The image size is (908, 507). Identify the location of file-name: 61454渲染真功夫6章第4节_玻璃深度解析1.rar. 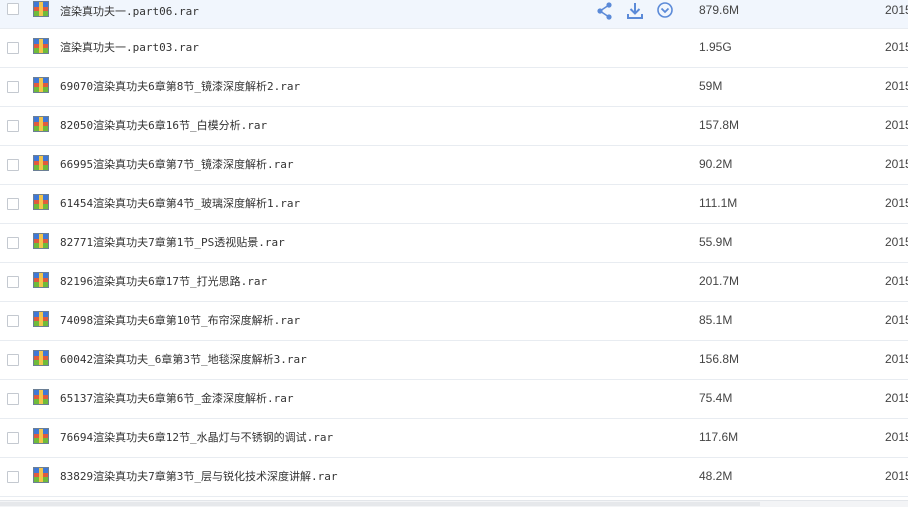
(180, 203).